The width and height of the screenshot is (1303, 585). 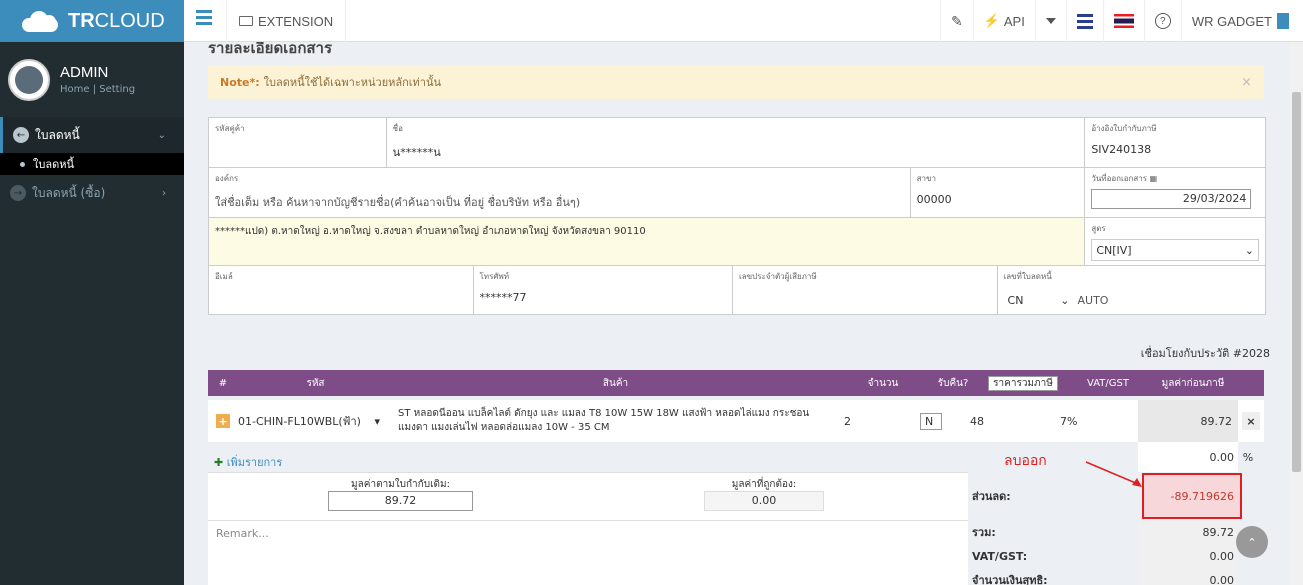 I want to click on ref-invoice-value: SIV240138, so click(x=1175, y=149).